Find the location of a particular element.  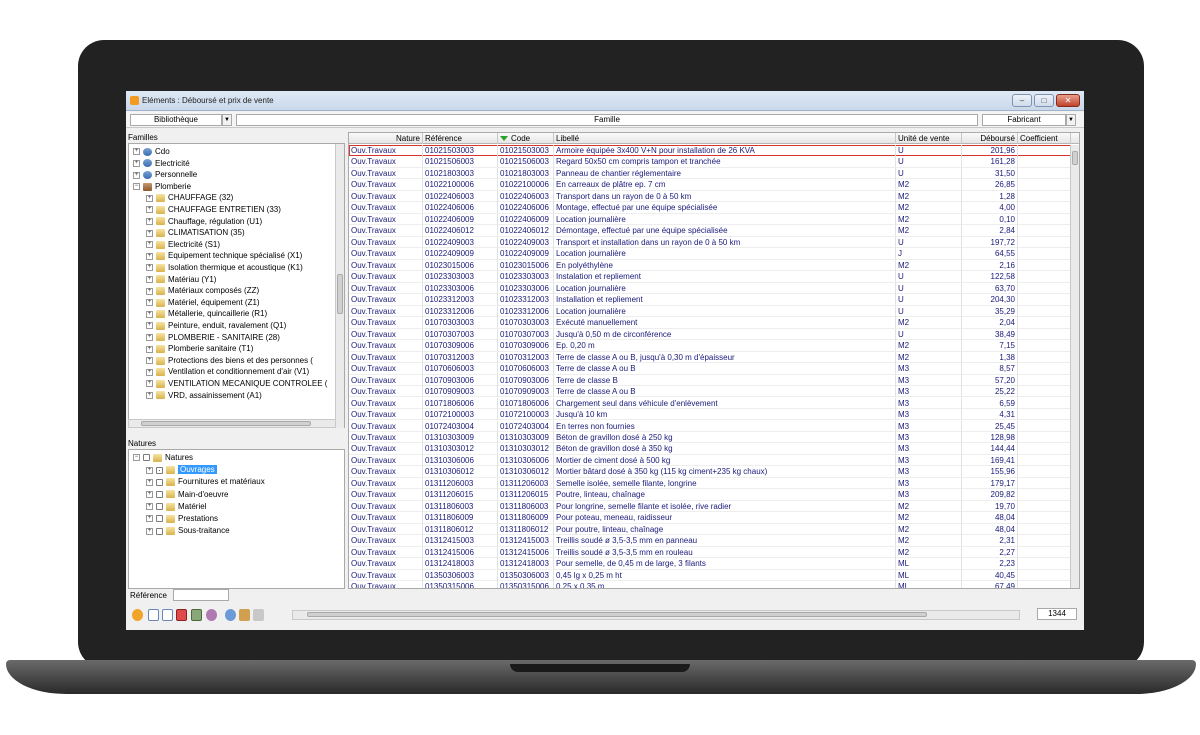

family-item: + Matériaux composés (ZZ) is located at coordinates (202, 291).